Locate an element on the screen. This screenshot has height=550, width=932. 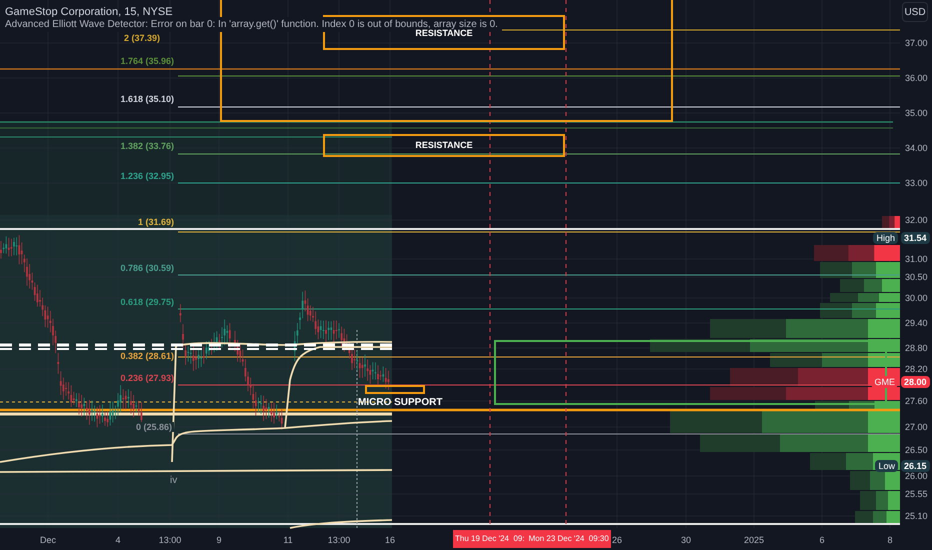
price-axis-label: 26.50 is located at coordinates (916, 450).